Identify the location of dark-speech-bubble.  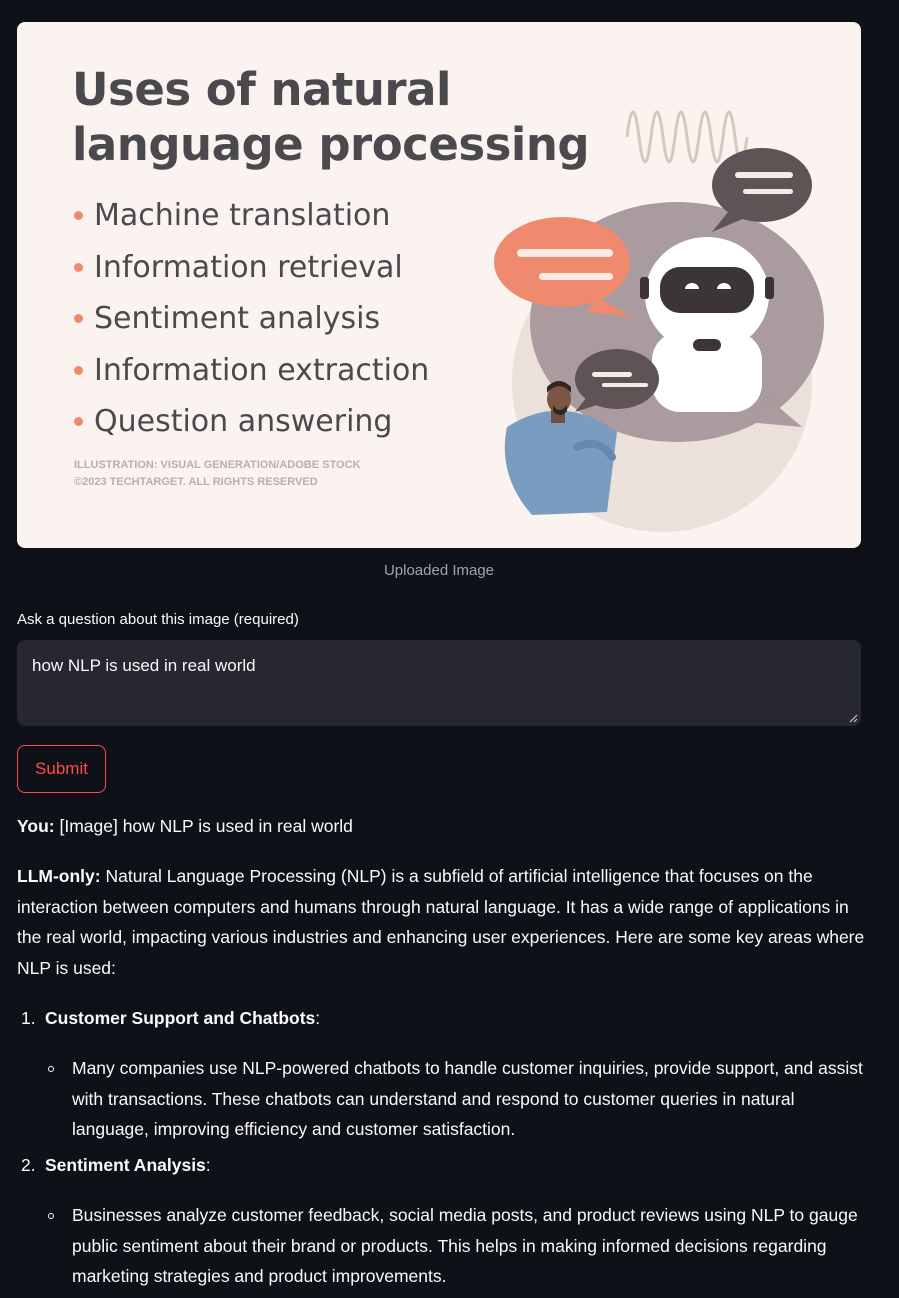
(762, 185).